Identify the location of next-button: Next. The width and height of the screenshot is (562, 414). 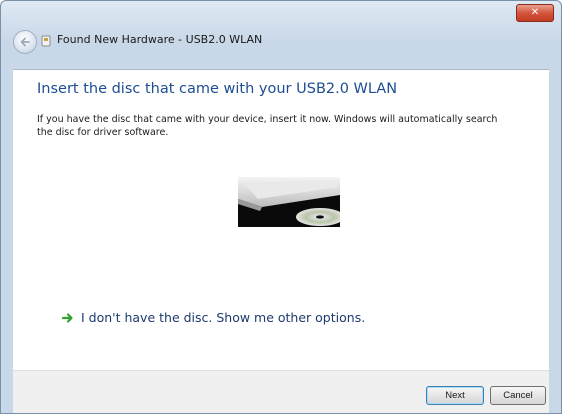
(455, 395).